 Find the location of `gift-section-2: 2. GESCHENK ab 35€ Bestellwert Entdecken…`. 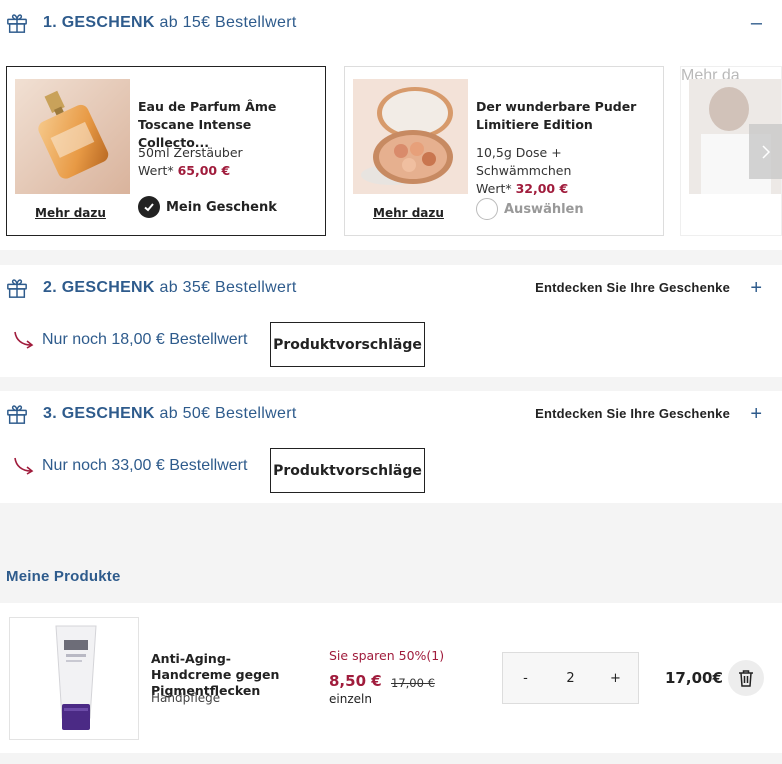

gift-section-2: 2. GESCHENK ab 35€ Bestellwert Entdecken… is located at coordinates (391, 321).